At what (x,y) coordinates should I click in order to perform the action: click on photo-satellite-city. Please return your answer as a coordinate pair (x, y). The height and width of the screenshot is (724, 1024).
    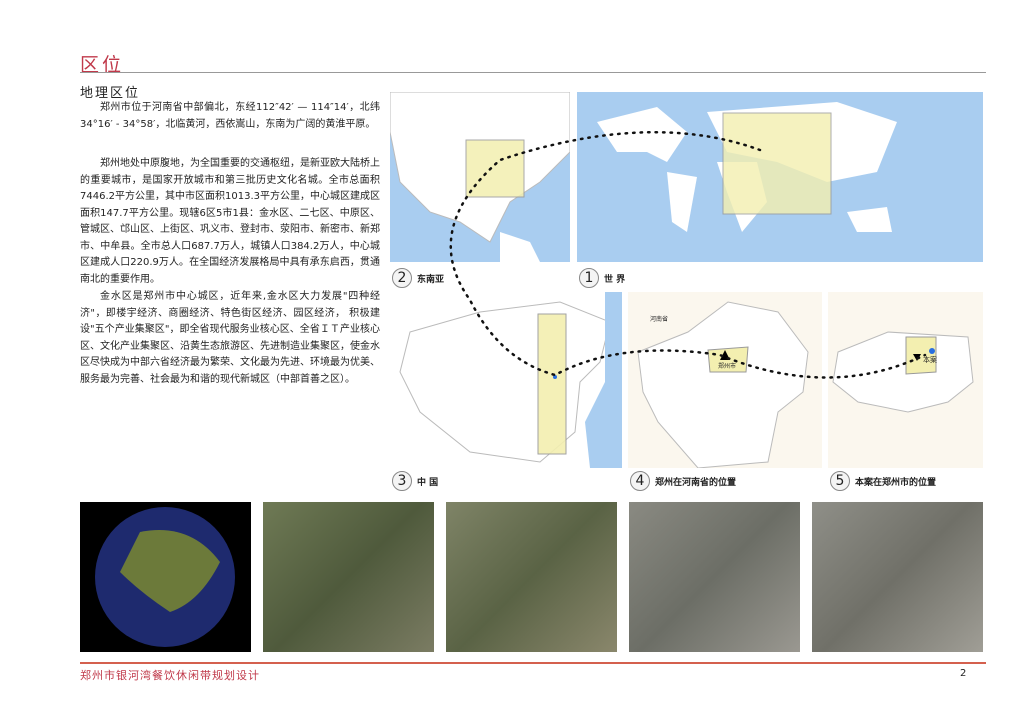
    Looking at the image, I should click on (714, 577).